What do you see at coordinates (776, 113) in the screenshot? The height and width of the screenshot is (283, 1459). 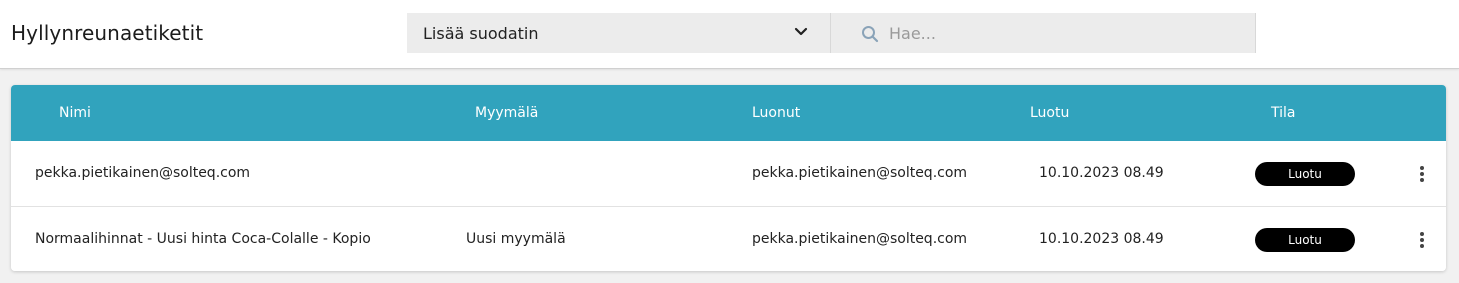 I see `column-header-created-by: Luonut` at bounding box center [776, 113].